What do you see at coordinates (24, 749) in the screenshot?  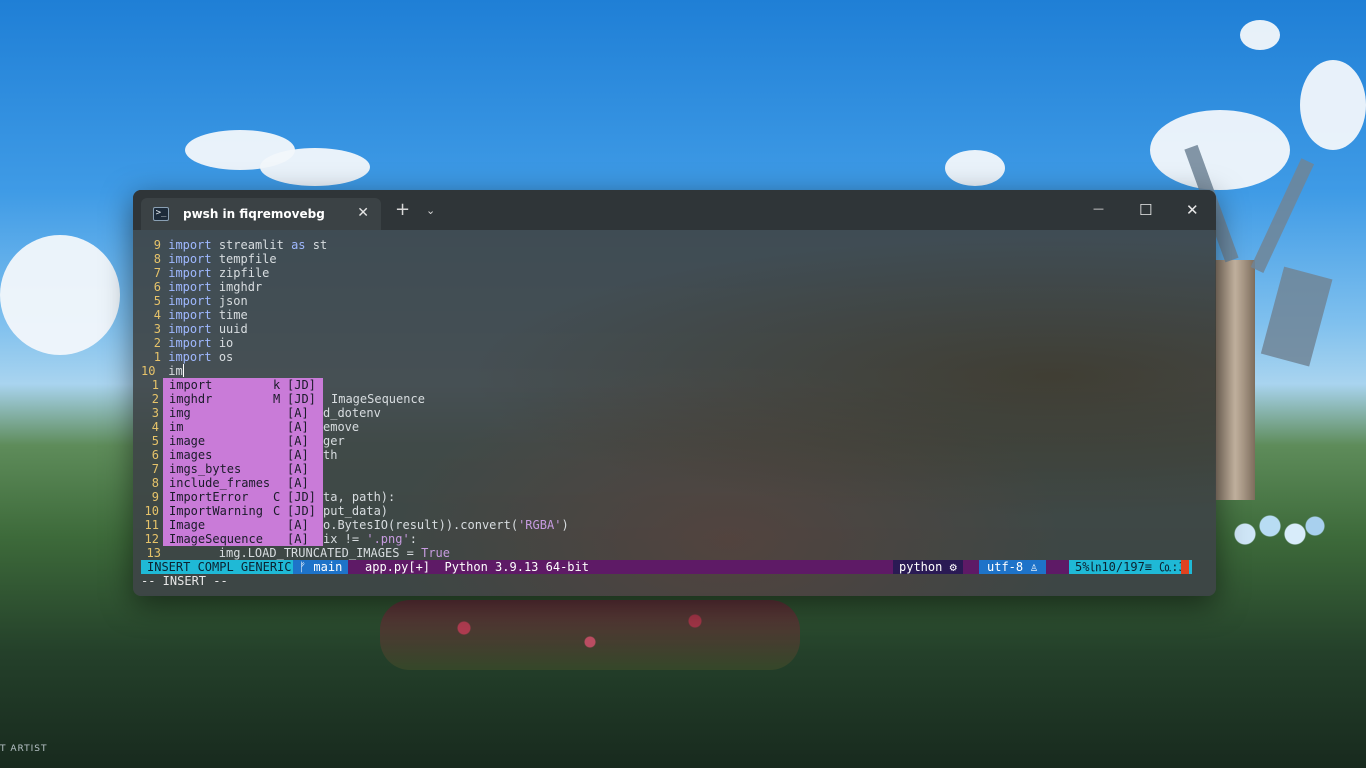 I see `wallpaper-watermark: T ARTIST` at bounding box center [24, 749].